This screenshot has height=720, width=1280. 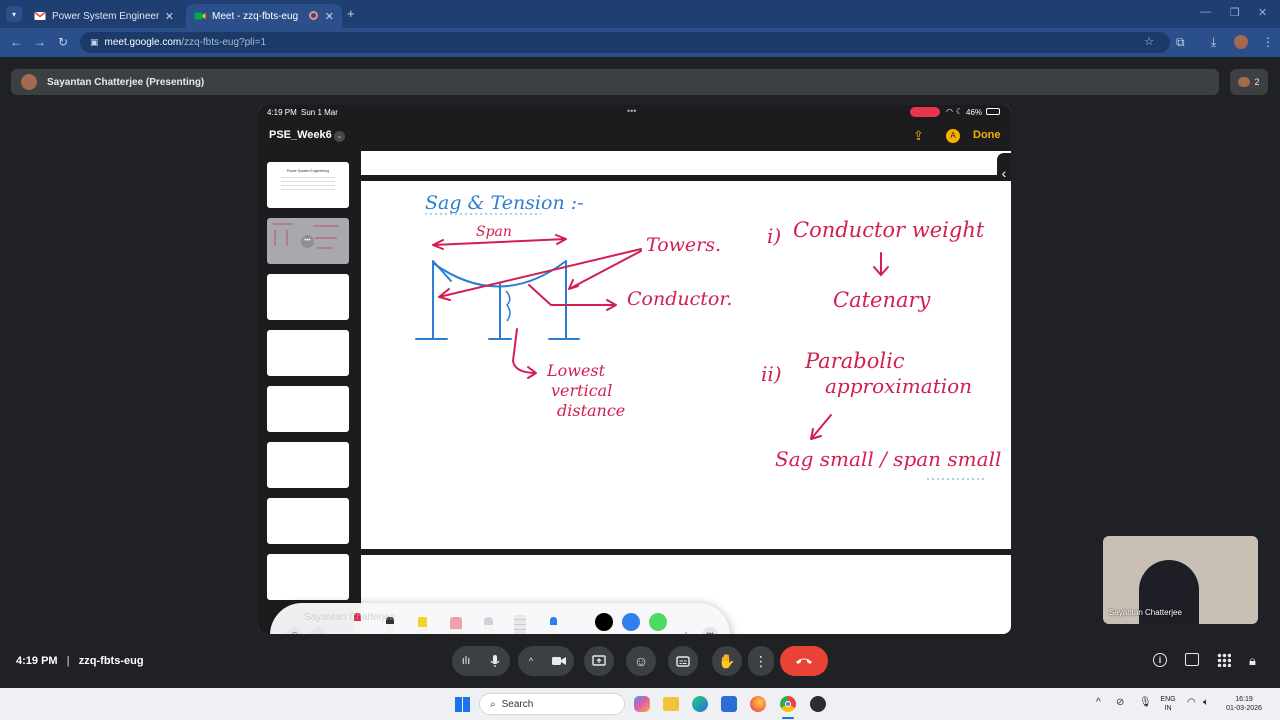 I want to click on wifi-tray-icon: ◠, so click(x=1191, y=702).